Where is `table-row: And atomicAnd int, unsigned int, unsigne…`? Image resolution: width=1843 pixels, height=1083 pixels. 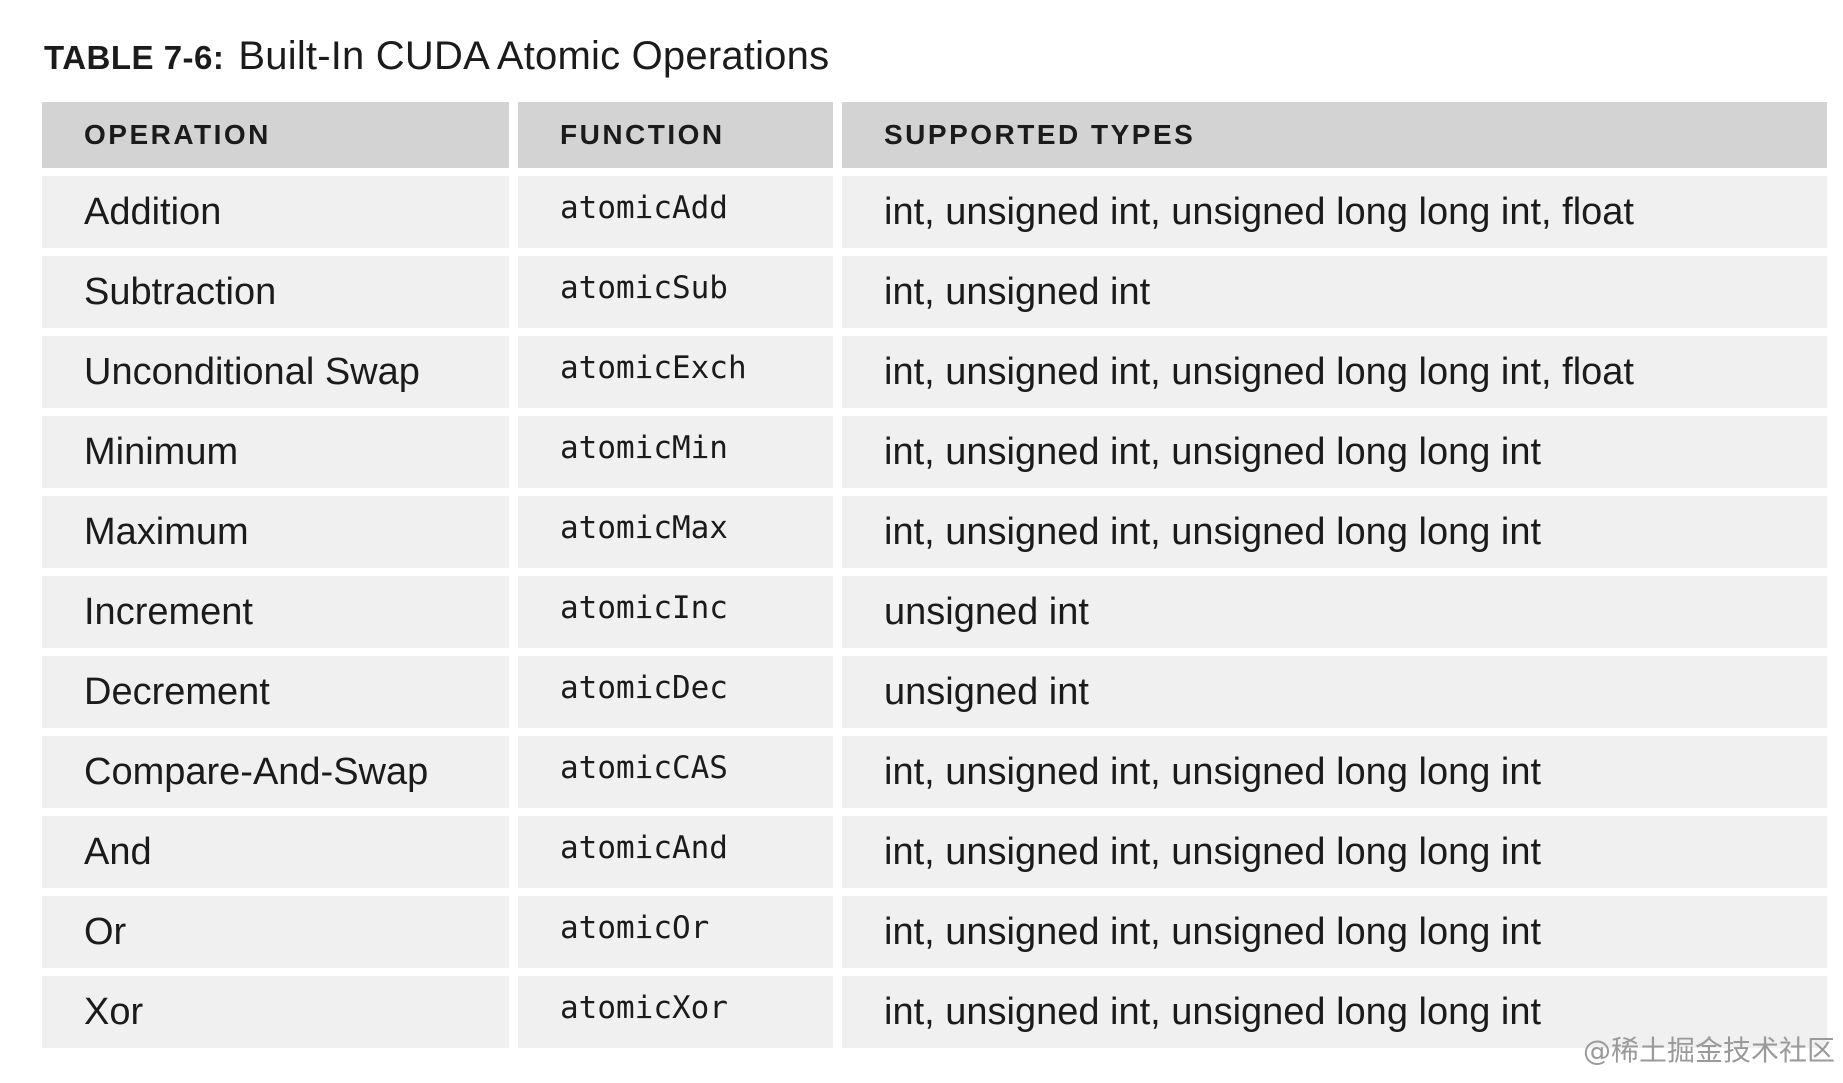 table-row: And atomicAnd int, unsigned int, unsigne… is located at coordinates (934, 852).